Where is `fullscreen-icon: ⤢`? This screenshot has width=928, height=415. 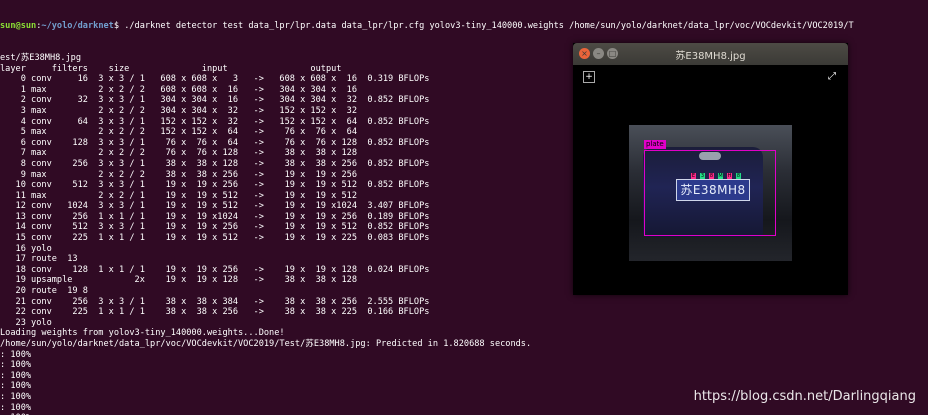 fullscreen-icon: ⤢ is located at coordinates (832, 77).